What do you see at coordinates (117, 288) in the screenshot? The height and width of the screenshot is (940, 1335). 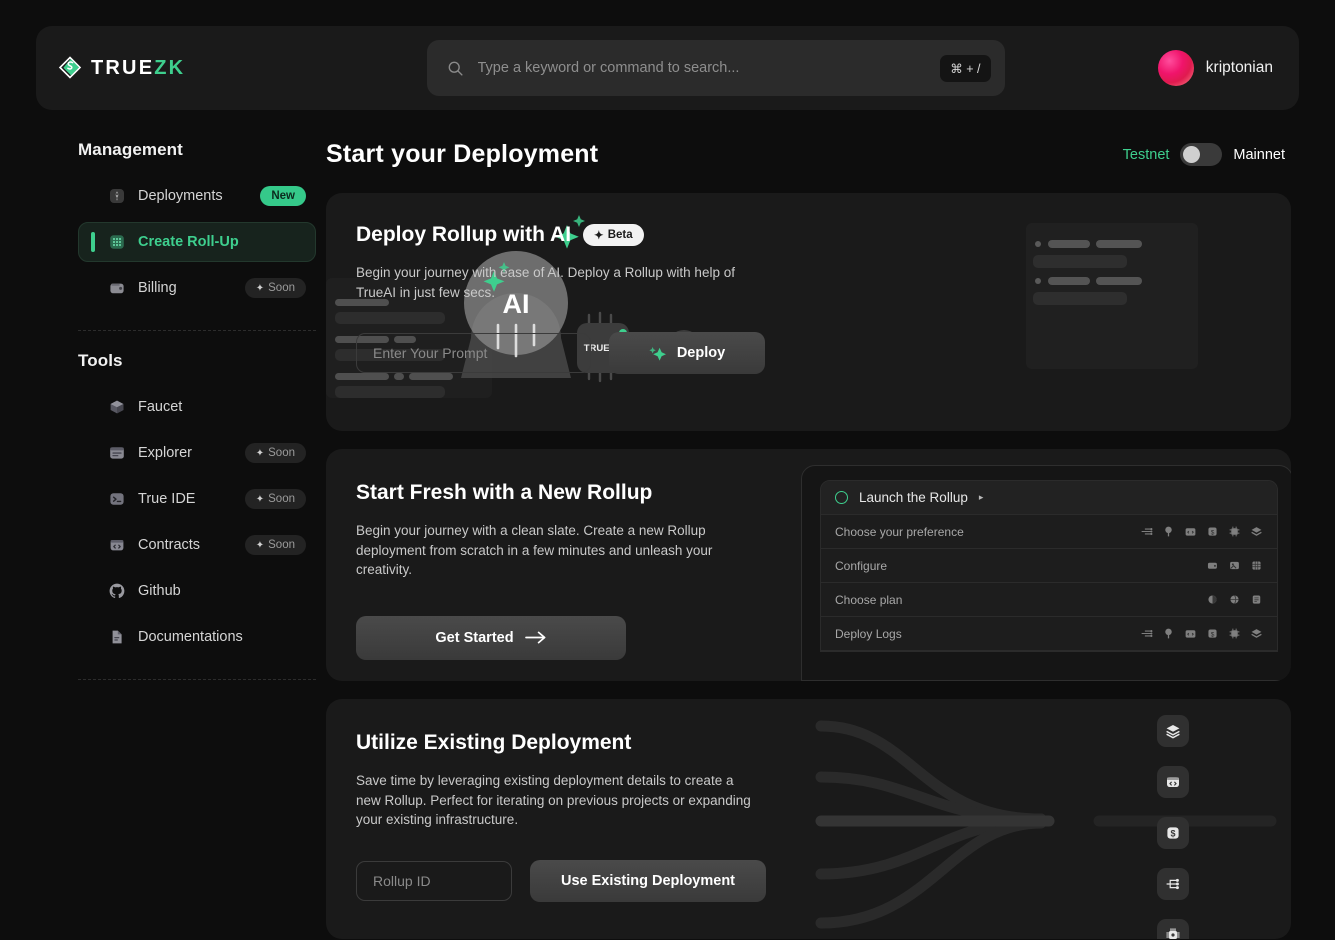 I see `wallet-icon` at bounding box center [117, 288].